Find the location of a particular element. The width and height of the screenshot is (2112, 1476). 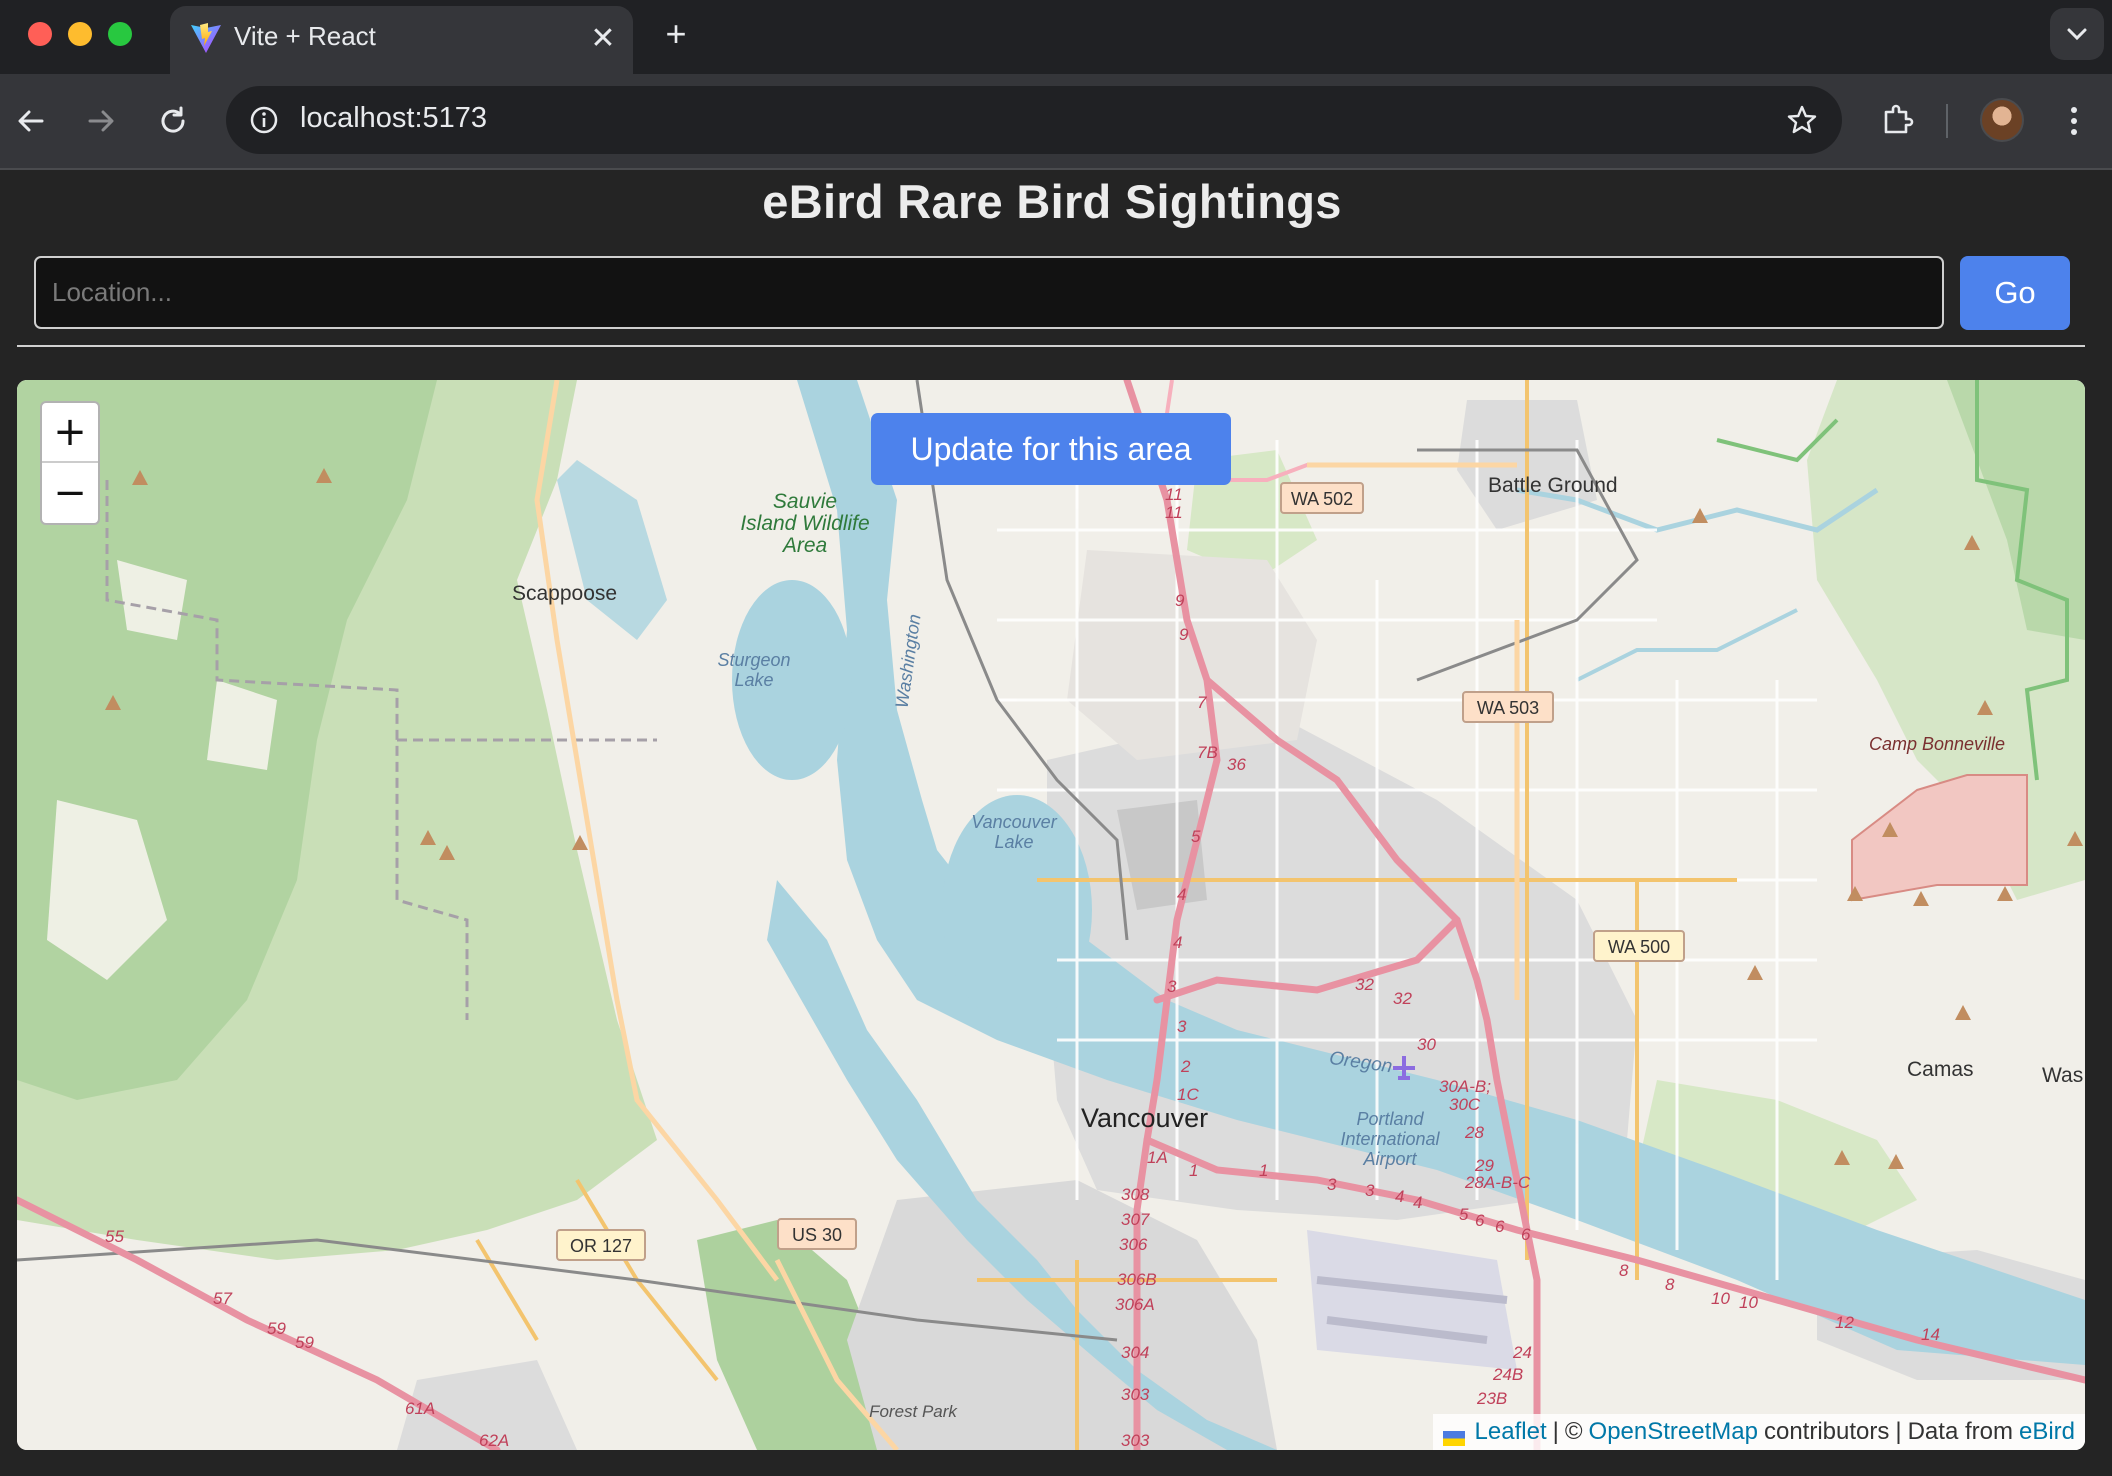

url-text: localhost:5173 is located at coordinates (394, 118).